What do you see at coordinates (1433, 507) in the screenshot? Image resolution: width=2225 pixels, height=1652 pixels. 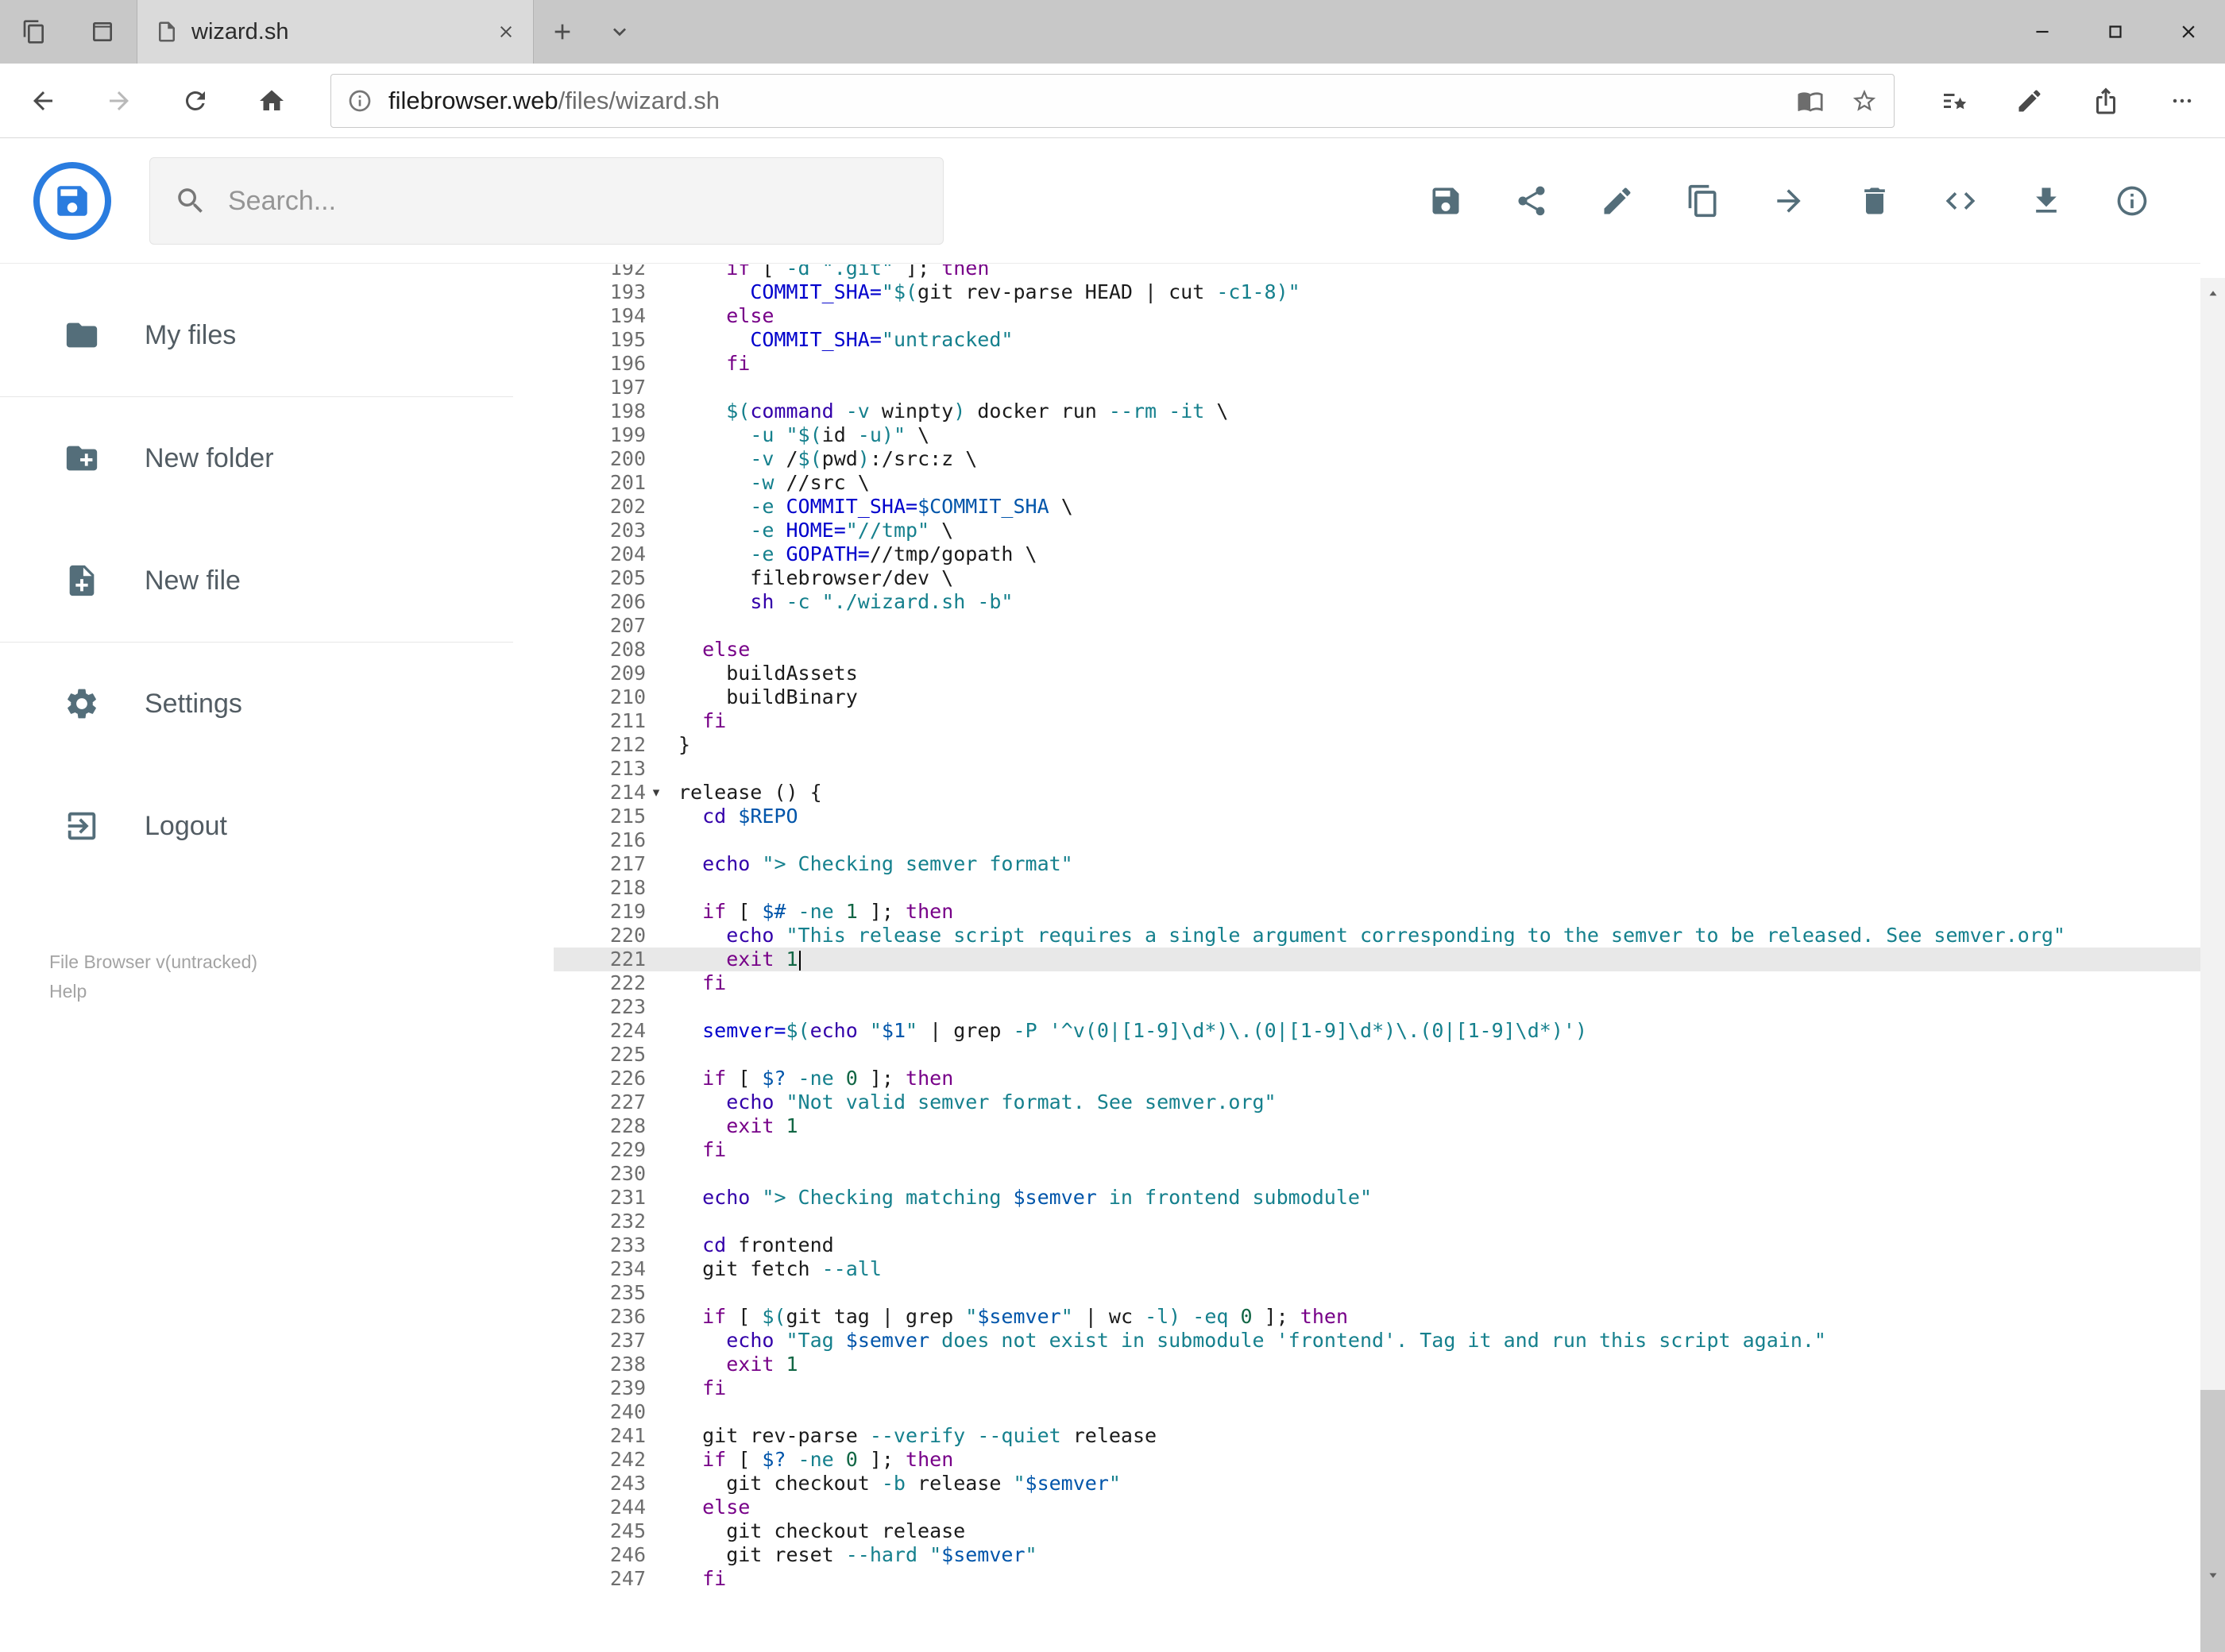 I see `code-text: -e COMMIT_SHA=$COMMIT_SHA \` at bounding box center [1433, 507].